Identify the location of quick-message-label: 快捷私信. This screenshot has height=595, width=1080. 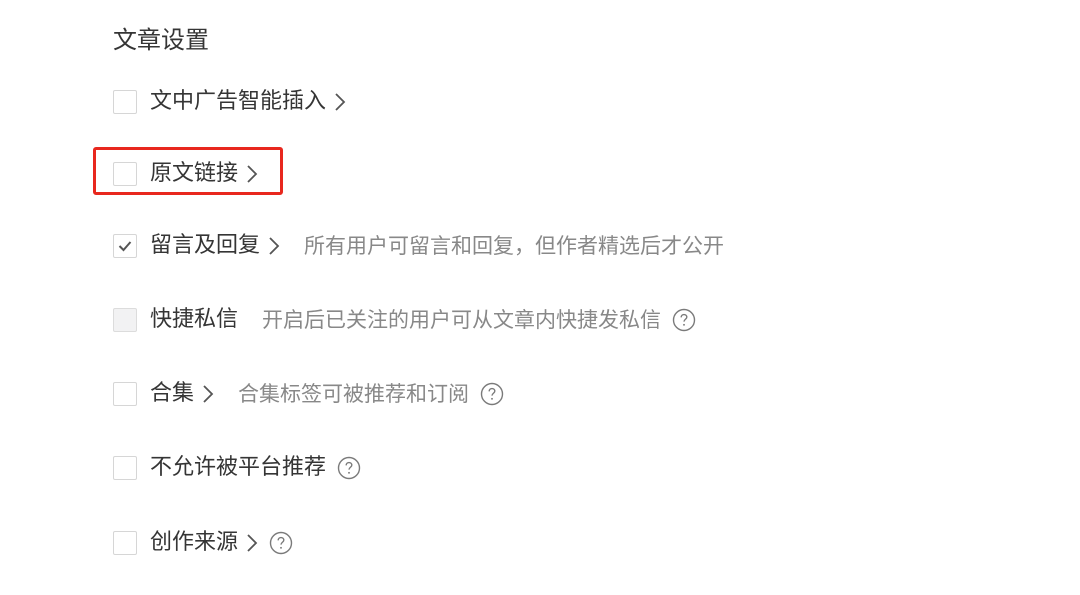
(194, 319).